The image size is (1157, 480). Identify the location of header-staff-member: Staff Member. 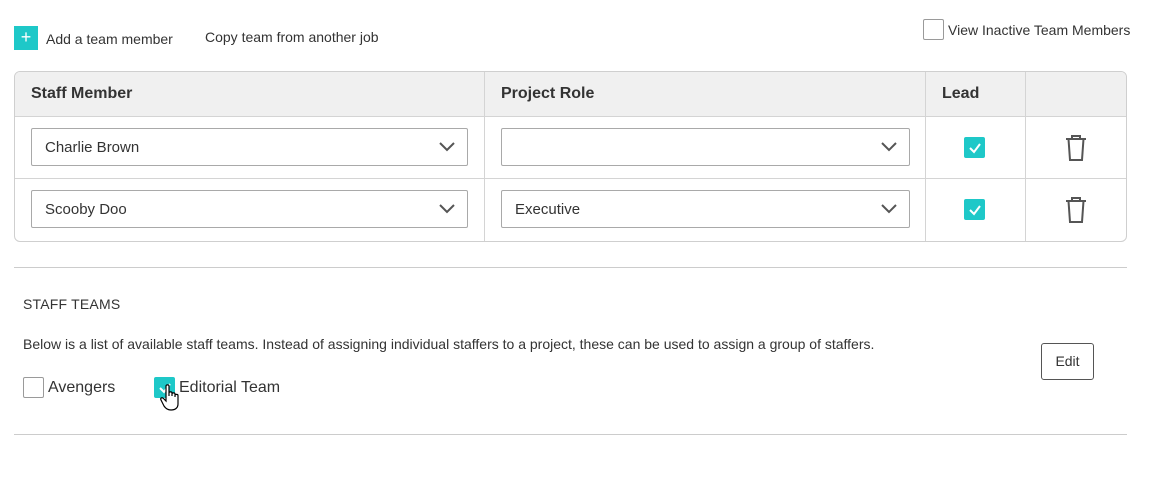
(82, 93).